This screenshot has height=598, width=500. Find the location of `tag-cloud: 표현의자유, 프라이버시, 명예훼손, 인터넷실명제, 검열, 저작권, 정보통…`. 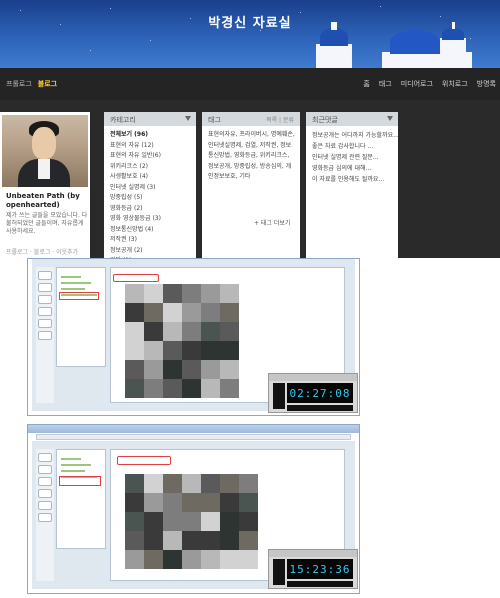

tag-cloud: 표현의자유, 프라이버시, 명예훼손, 인터넷실명제, 검열, 저작권, 정보통… is located at coordinates (252, 156).